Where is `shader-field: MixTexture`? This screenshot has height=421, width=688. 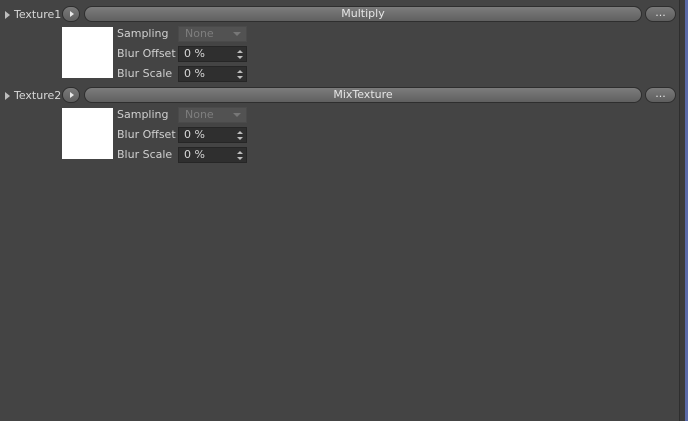 shader-field: MixTexture is located at coordinates (363, 95).